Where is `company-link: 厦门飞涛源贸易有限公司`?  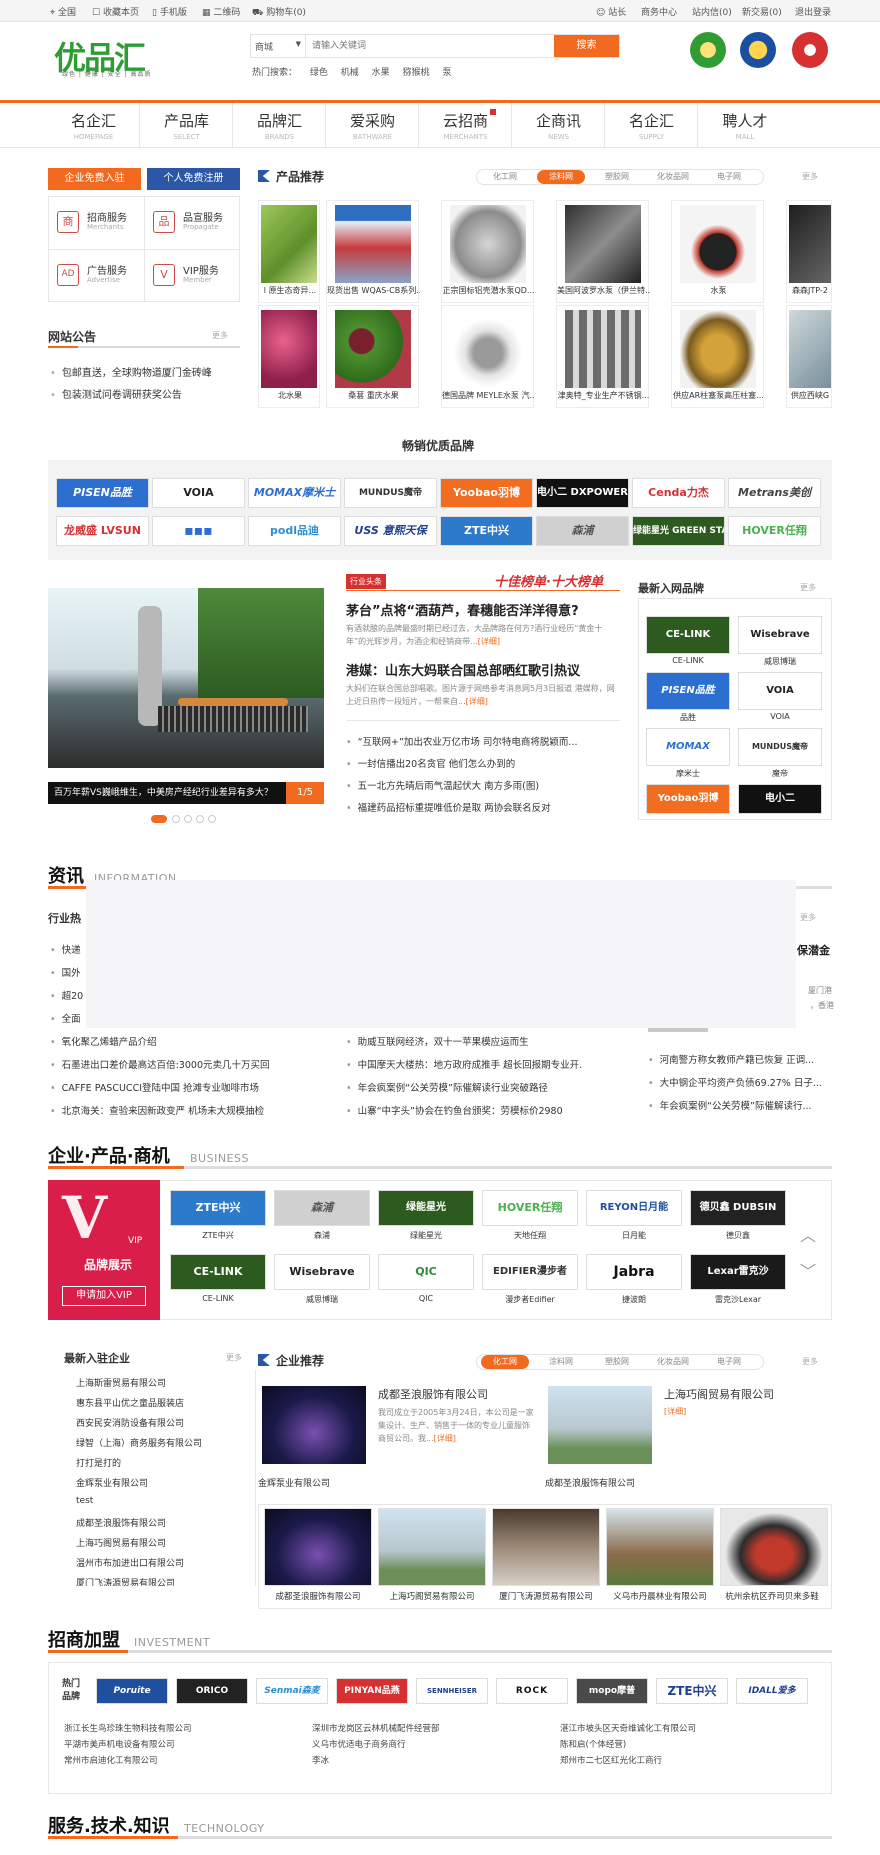
company-link: 厦门飞涛源贸易有限公司 is located at coordinates (125, 1581).